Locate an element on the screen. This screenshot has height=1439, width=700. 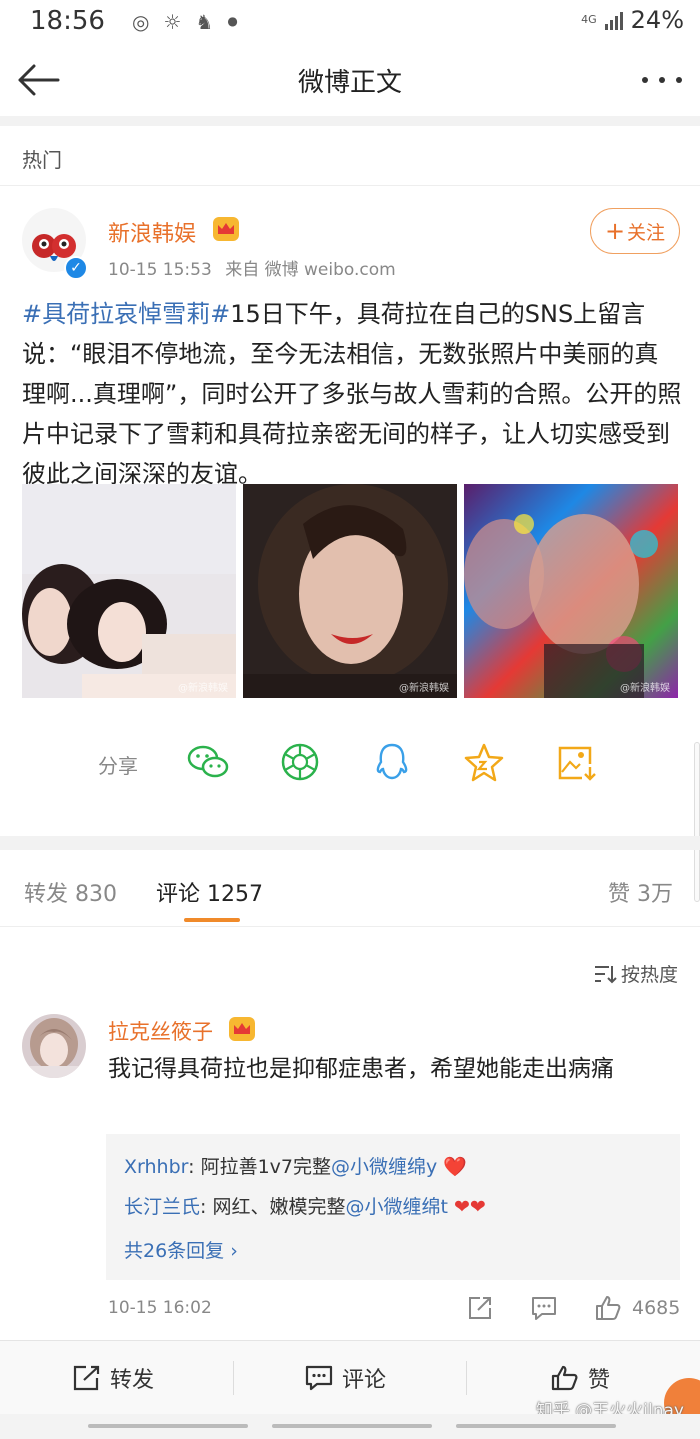
post-source: 来自 微博 weibo.com is located at coordinates (310, 270).